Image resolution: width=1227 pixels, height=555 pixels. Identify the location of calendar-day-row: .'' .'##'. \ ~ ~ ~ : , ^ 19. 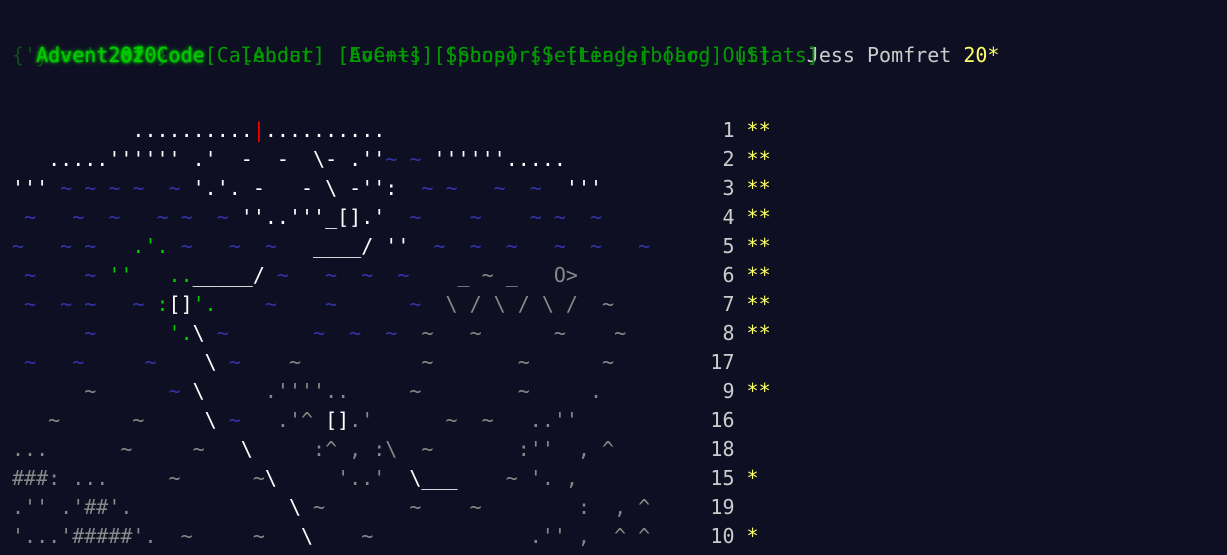
(391, 509).